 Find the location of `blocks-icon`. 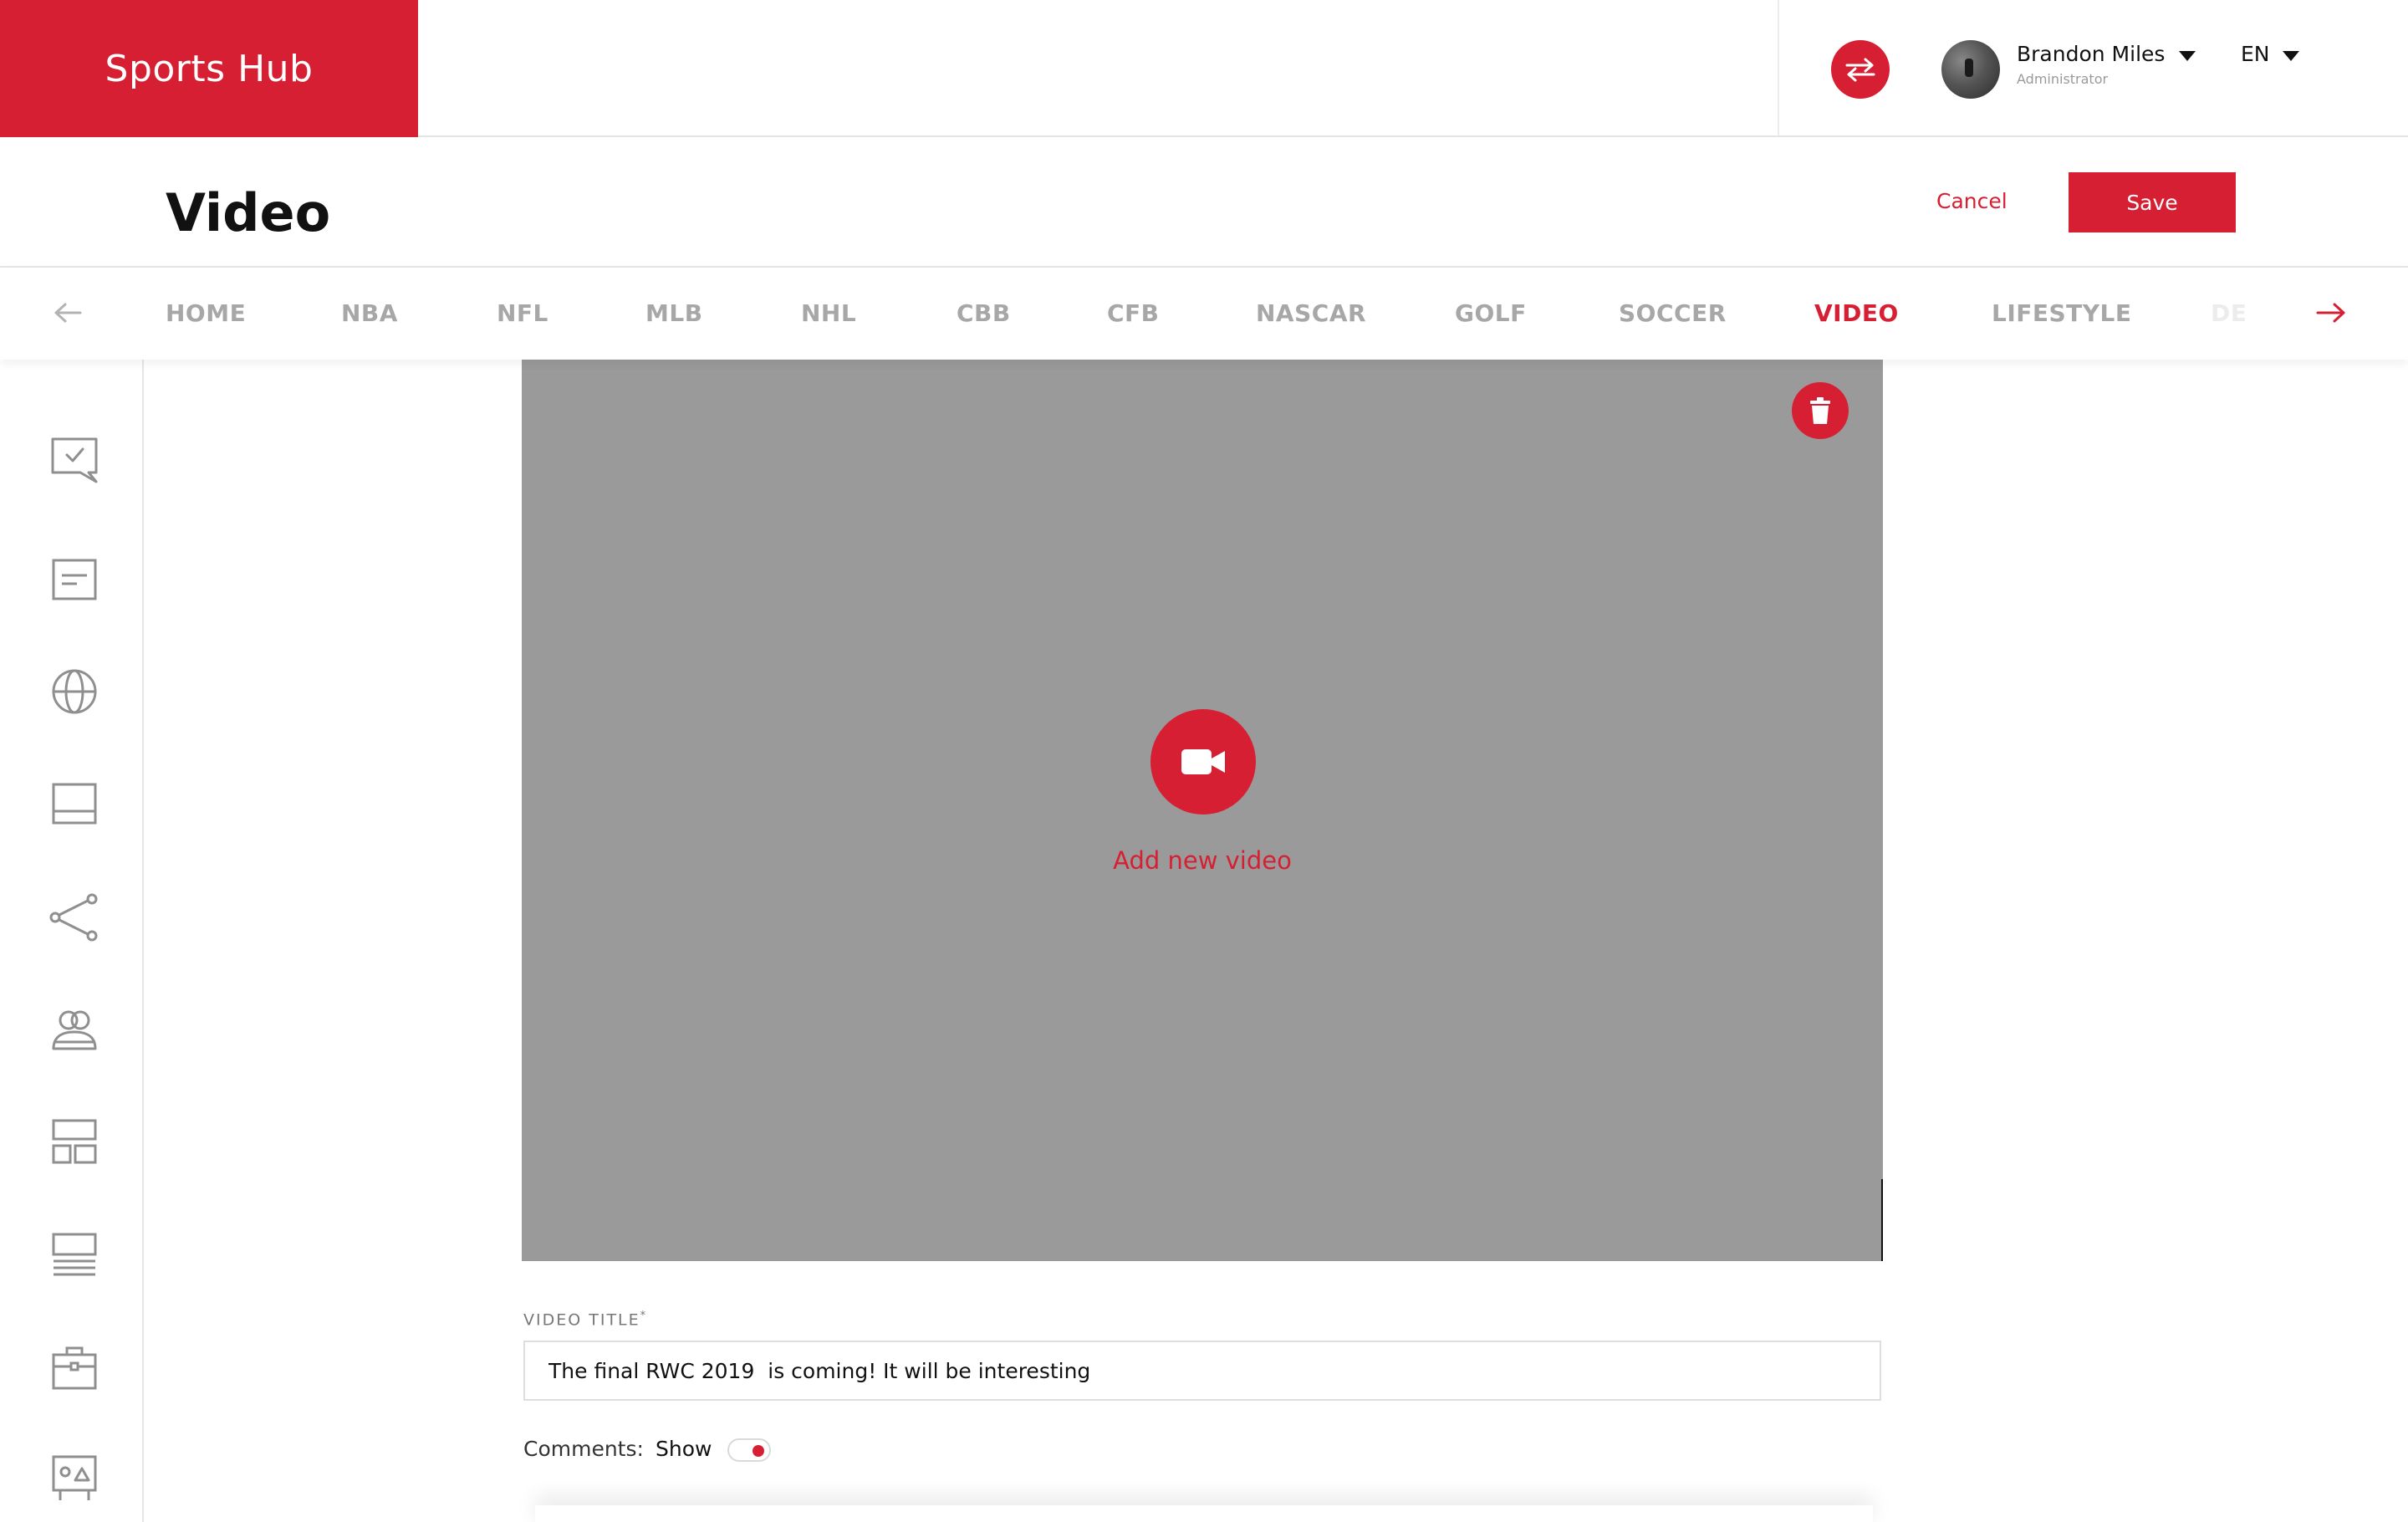

blocks-icon is located at coordinates (74, 1141).